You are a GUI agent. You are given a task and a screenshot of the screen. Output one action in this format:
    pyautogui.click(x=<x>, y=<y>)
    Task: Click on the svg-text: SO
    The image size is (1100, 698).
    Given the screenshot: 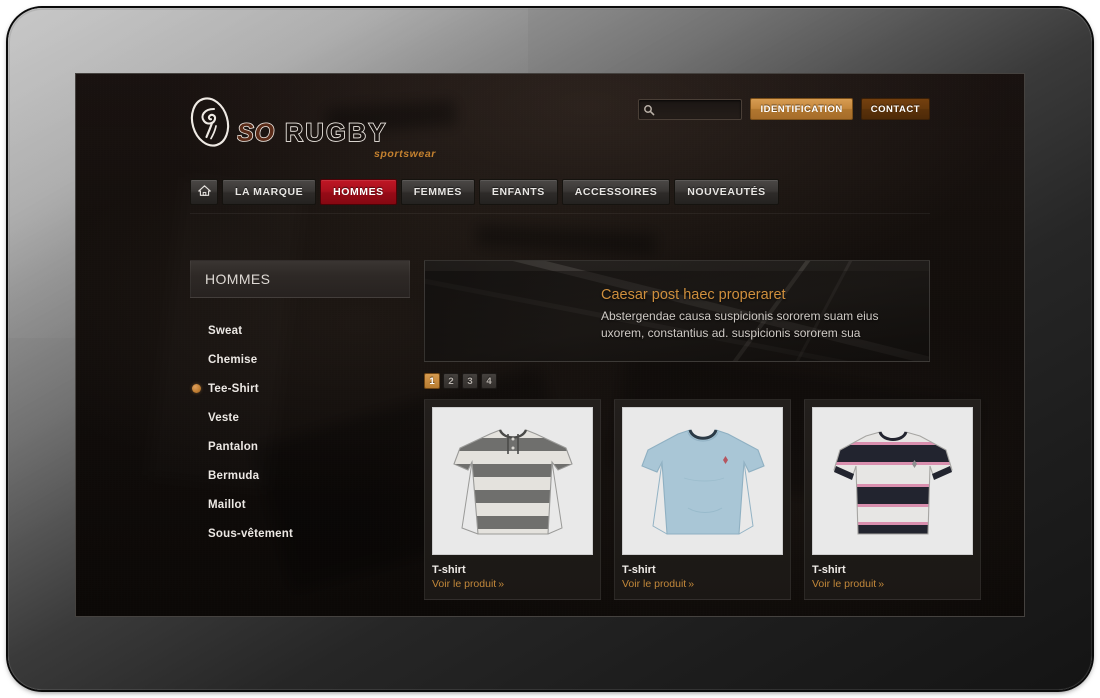 What is the action you would take?
    pyautogui.click(x=256, y=133)
    